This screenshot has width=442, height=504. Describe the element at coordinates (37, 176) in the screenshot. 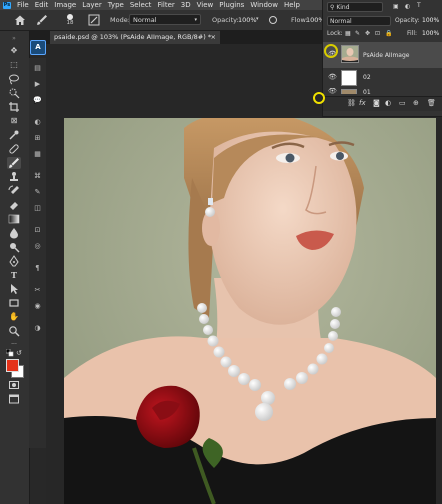

I see `library-panel-icon: ⌘` at that location.